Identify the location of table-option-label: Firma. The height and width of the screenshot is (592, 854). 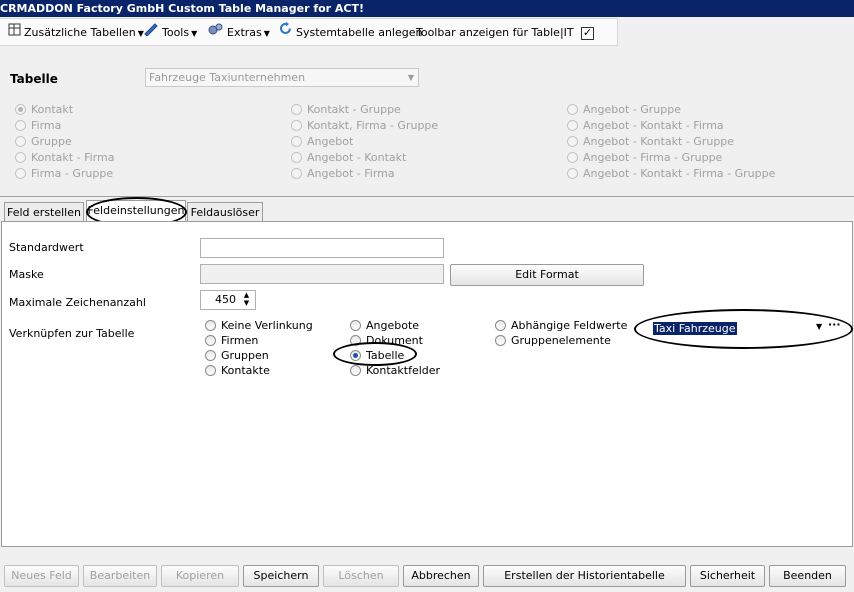
(46, 125).